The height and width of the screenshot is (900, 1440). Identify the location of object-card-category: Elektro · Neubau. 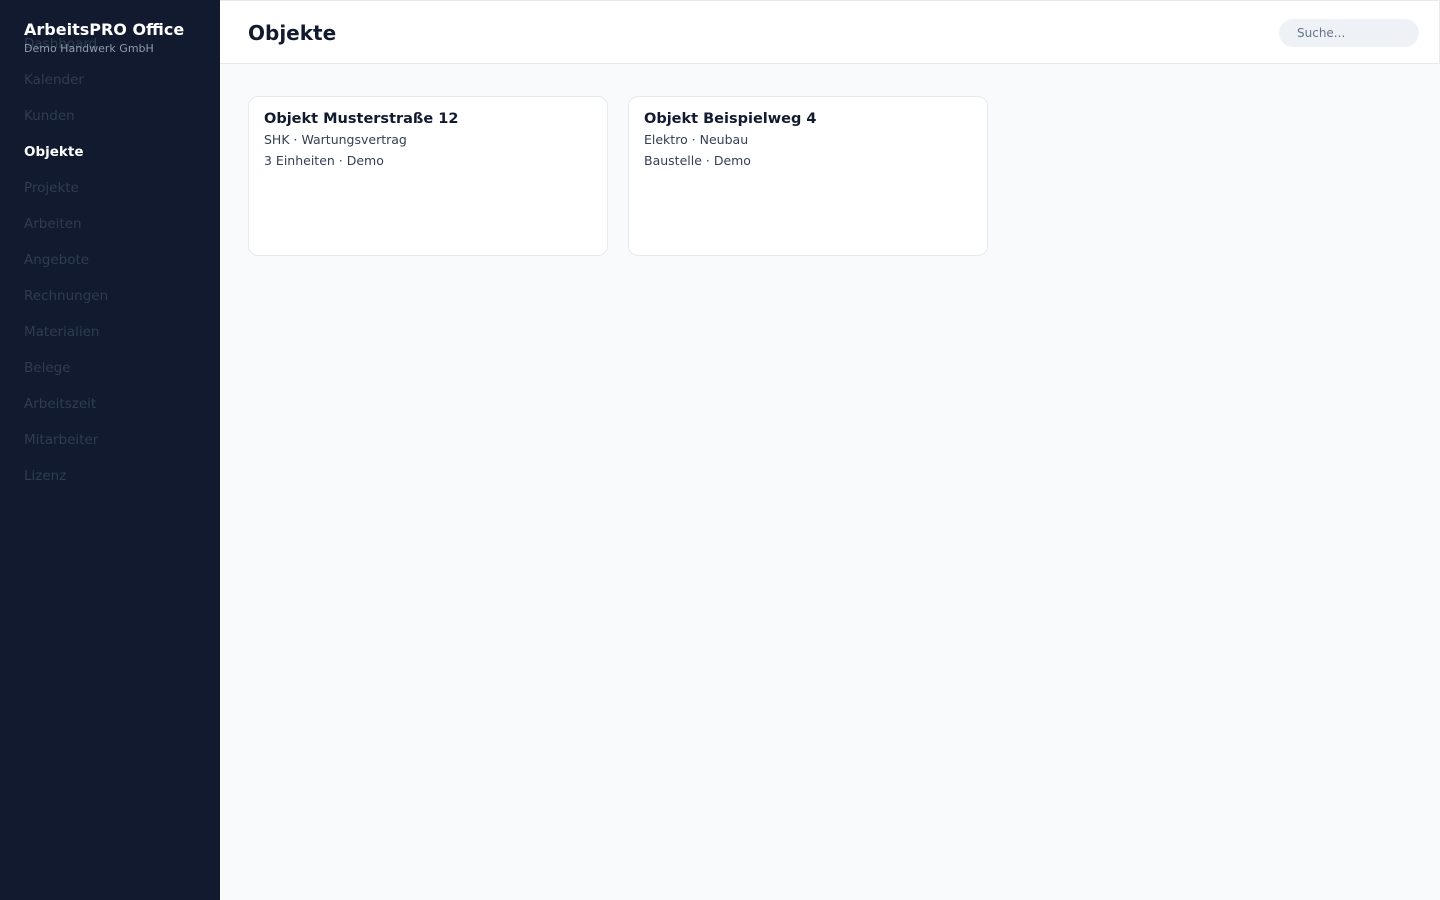
(696, 139).